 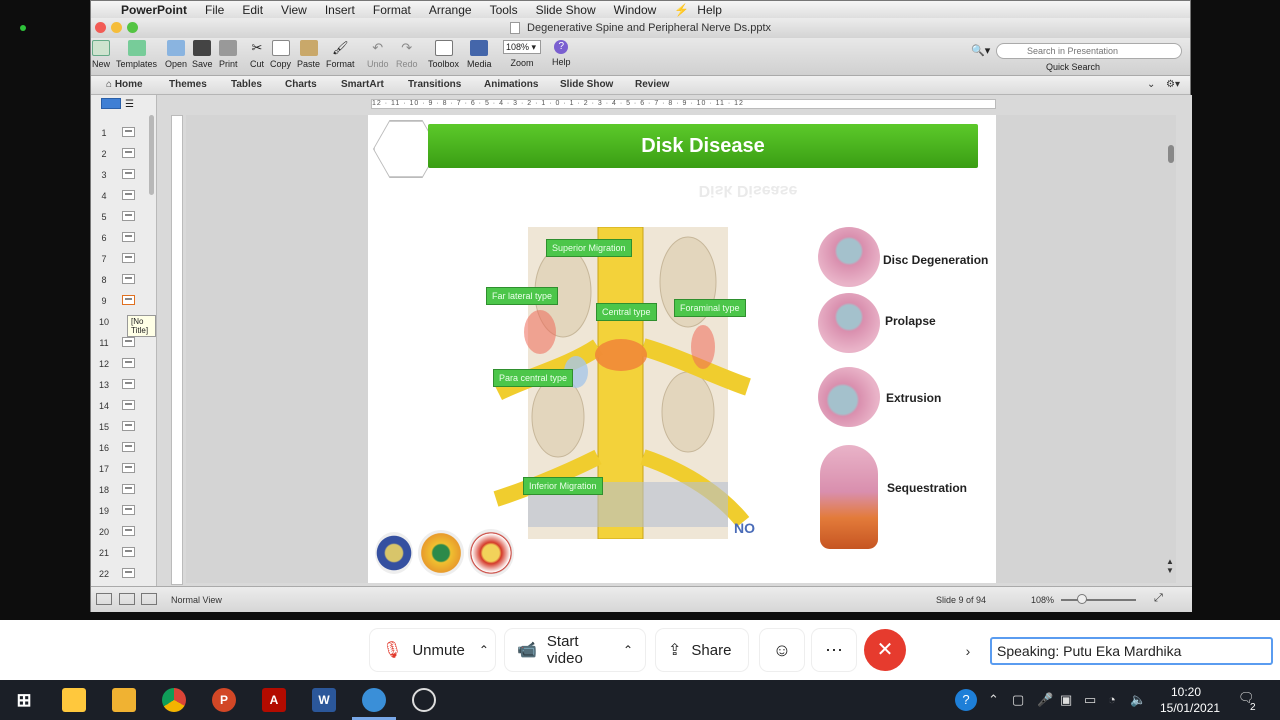 I want to click on thumbnail-8: 8, so click(x=121, y=280).